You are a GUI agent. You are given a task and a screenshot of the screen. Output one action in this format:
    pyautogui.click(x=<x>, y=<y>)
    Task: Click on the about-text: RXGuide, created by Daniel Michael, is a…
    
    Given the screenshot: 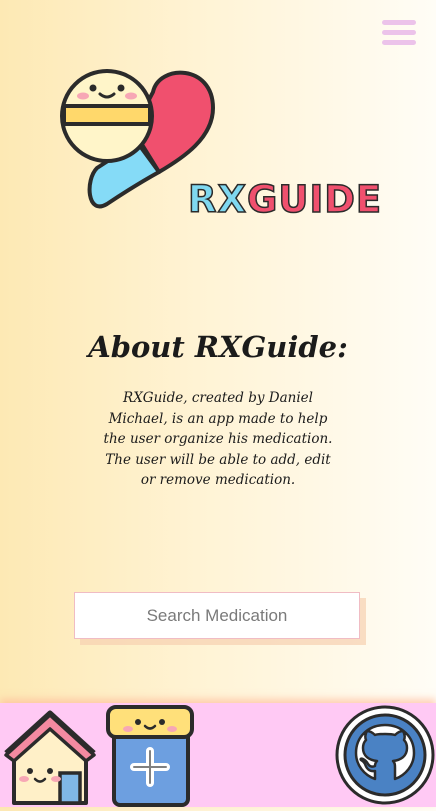 What is the action you would take?
    pyautogui.click(x=218, y=439)
    